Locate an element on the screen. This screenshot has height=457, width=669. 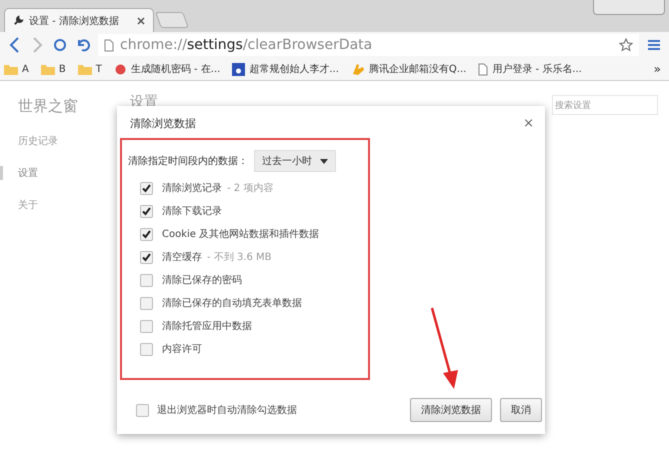
window-controls-drawing is located at coordinates (629, 7).